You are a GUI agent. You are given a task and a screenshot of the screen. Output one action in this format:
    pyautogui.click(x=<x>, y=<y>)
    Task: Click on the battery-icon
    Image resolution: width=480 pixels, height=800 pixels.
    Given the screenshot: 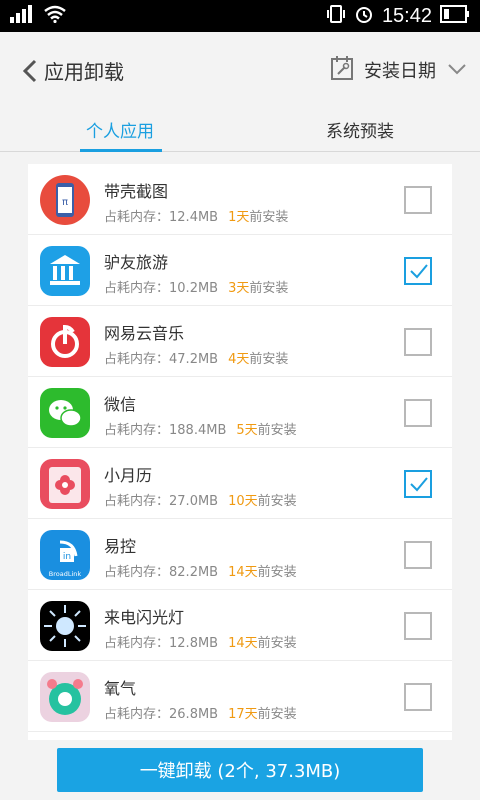 What is the action you would take?
    pyautogui.click(x=455, y=16)
    